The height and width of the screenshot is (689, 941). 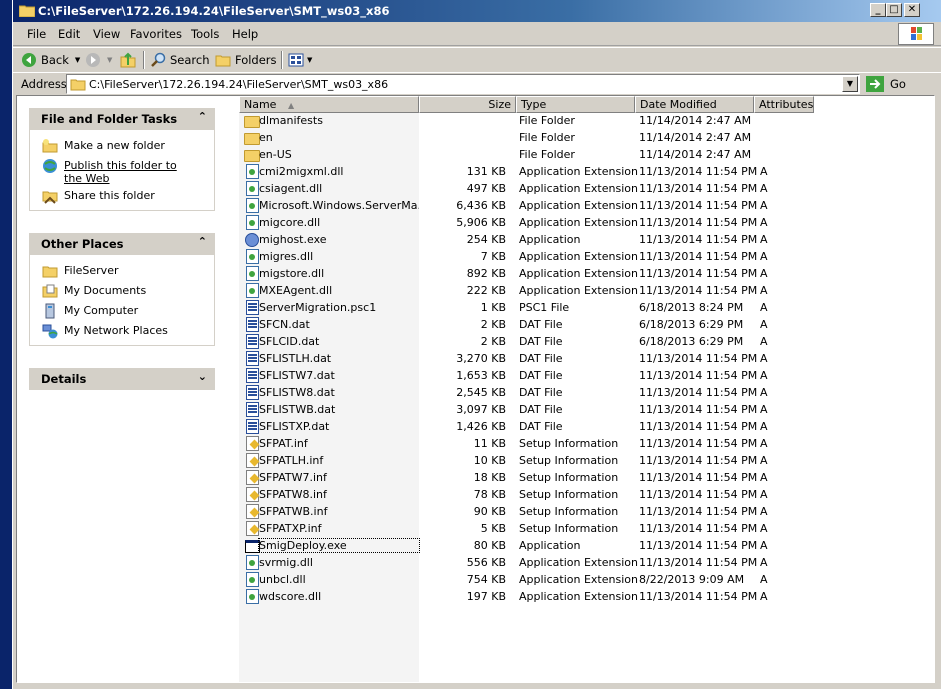 I want to click on forward-button: ▼, so click(x=98, y=60).